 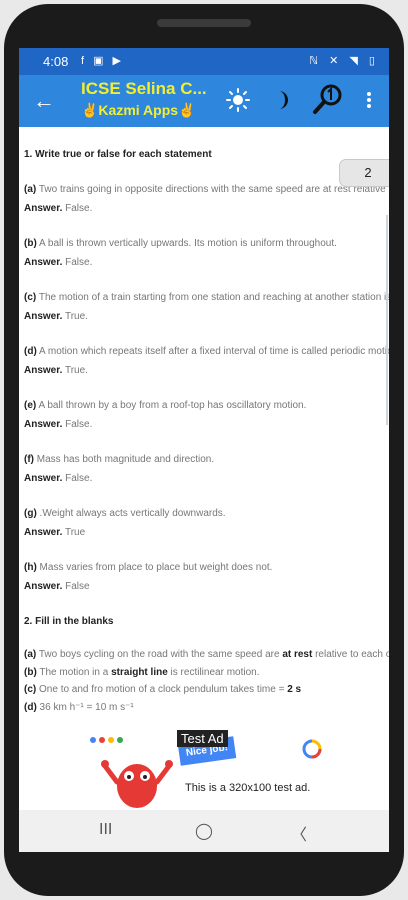 I want to click on scrollbar, so click(x=387, y=320).